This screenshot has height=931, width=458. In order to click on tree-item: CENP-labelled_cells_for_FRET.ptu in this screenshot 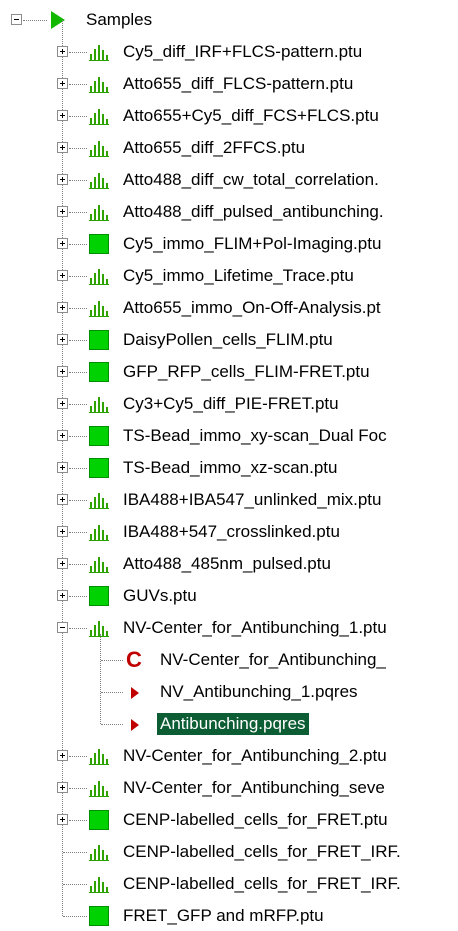, I will do `click(229, 820)`.